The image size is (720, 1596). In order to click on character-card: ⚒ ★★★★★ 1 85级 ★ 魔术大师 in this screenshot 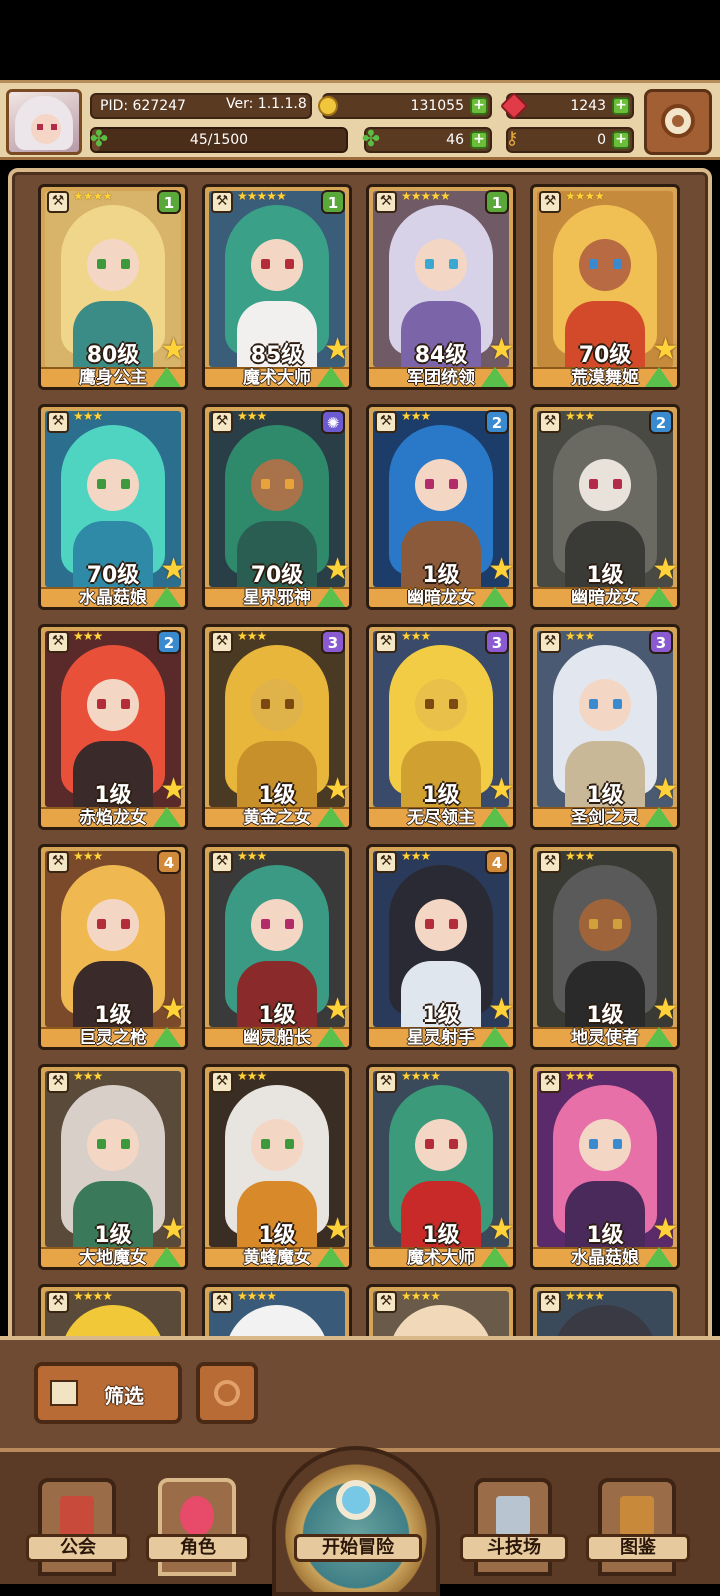, I will do `click(277, 287)`.